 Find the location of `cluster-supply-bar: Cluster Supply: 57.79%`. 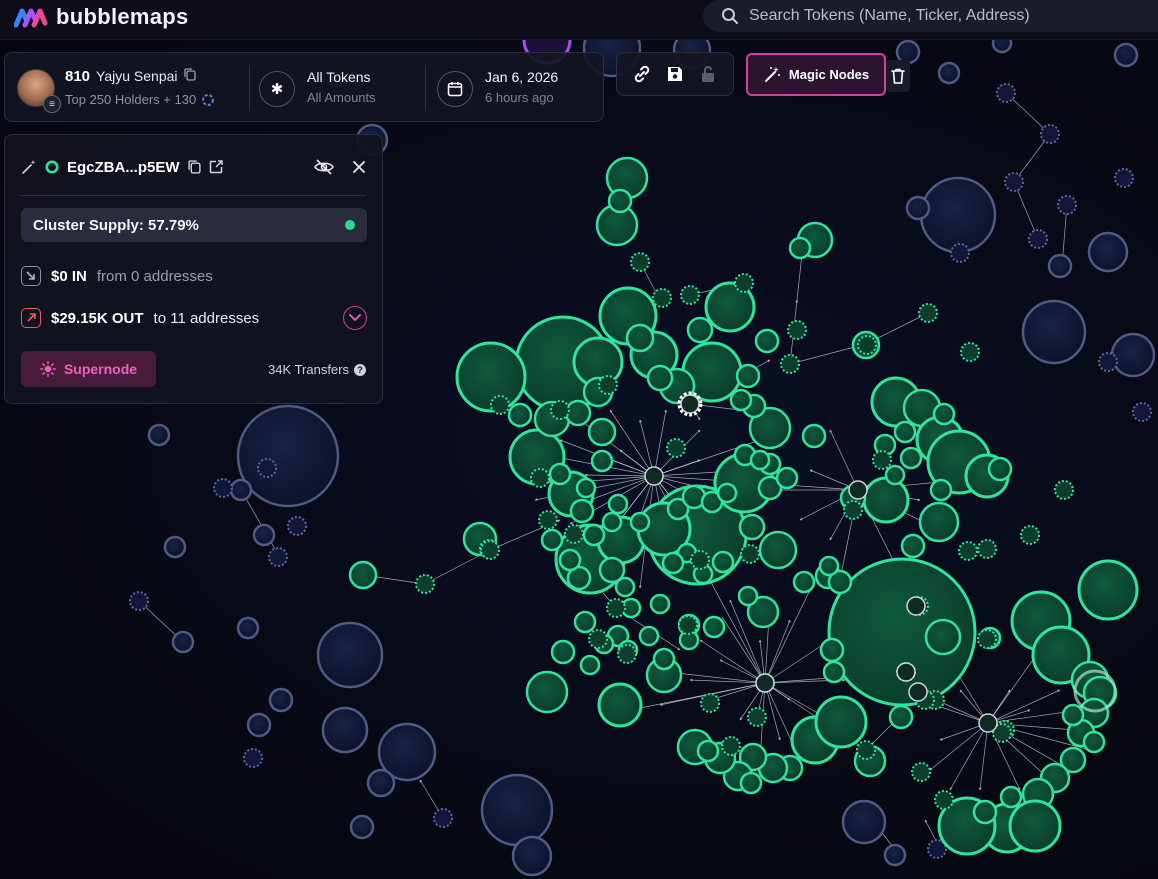

cluster-supply-bar: Cluster Supply: 57.79% is located at coordinates (194, 225).